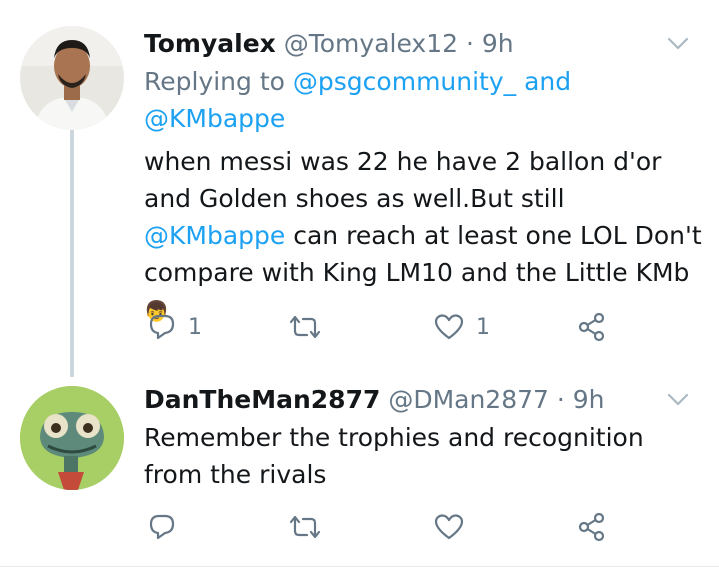 This screenshot has width=719, height=570. I want to click on tweet-actions, so click(404, 529).